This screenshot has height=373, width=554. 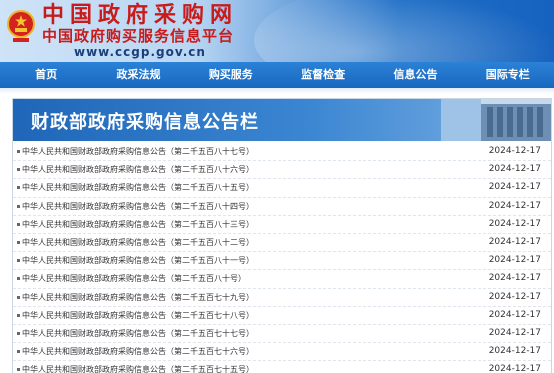 What do you see at coordinates (282, 316) in the screenshot?
I see `list-item: 中华人民共和国财政部政府采购信息公告（第二千五百七十八号） 2024-12-17` at bounding box center [282, 316].